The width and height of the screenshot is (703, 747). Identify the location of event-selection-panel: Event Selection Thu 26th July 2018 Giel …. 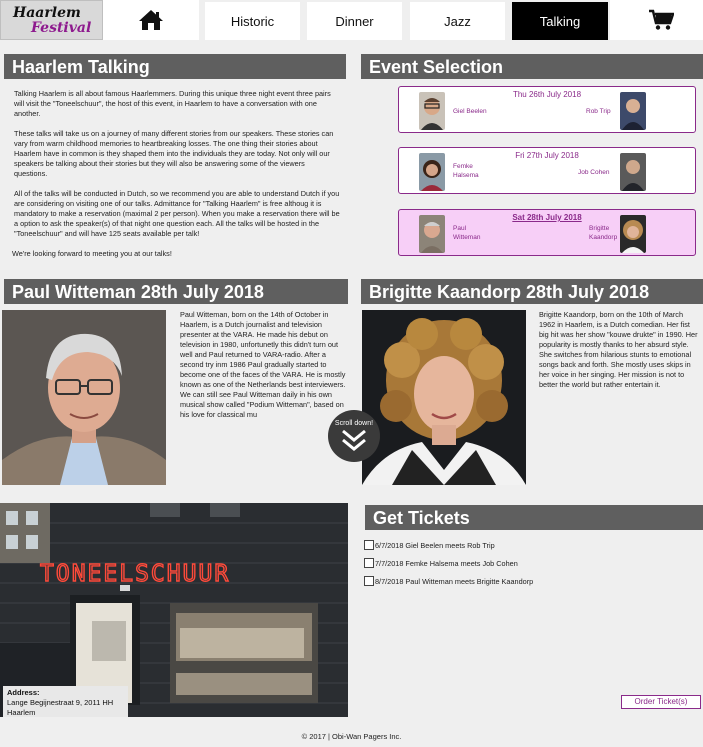
(530, 163).